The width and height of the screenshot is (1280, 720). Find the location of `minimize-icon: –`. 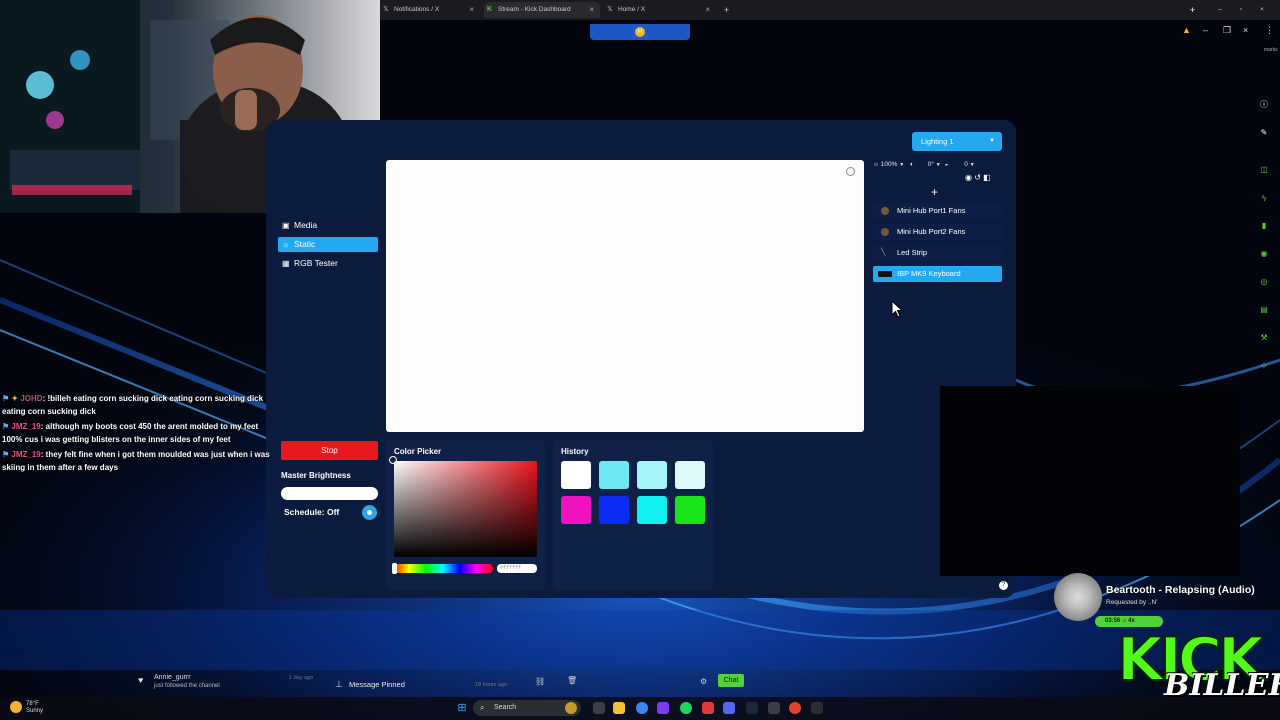

minimize-icon: – is located at coordinates (1205, 30).